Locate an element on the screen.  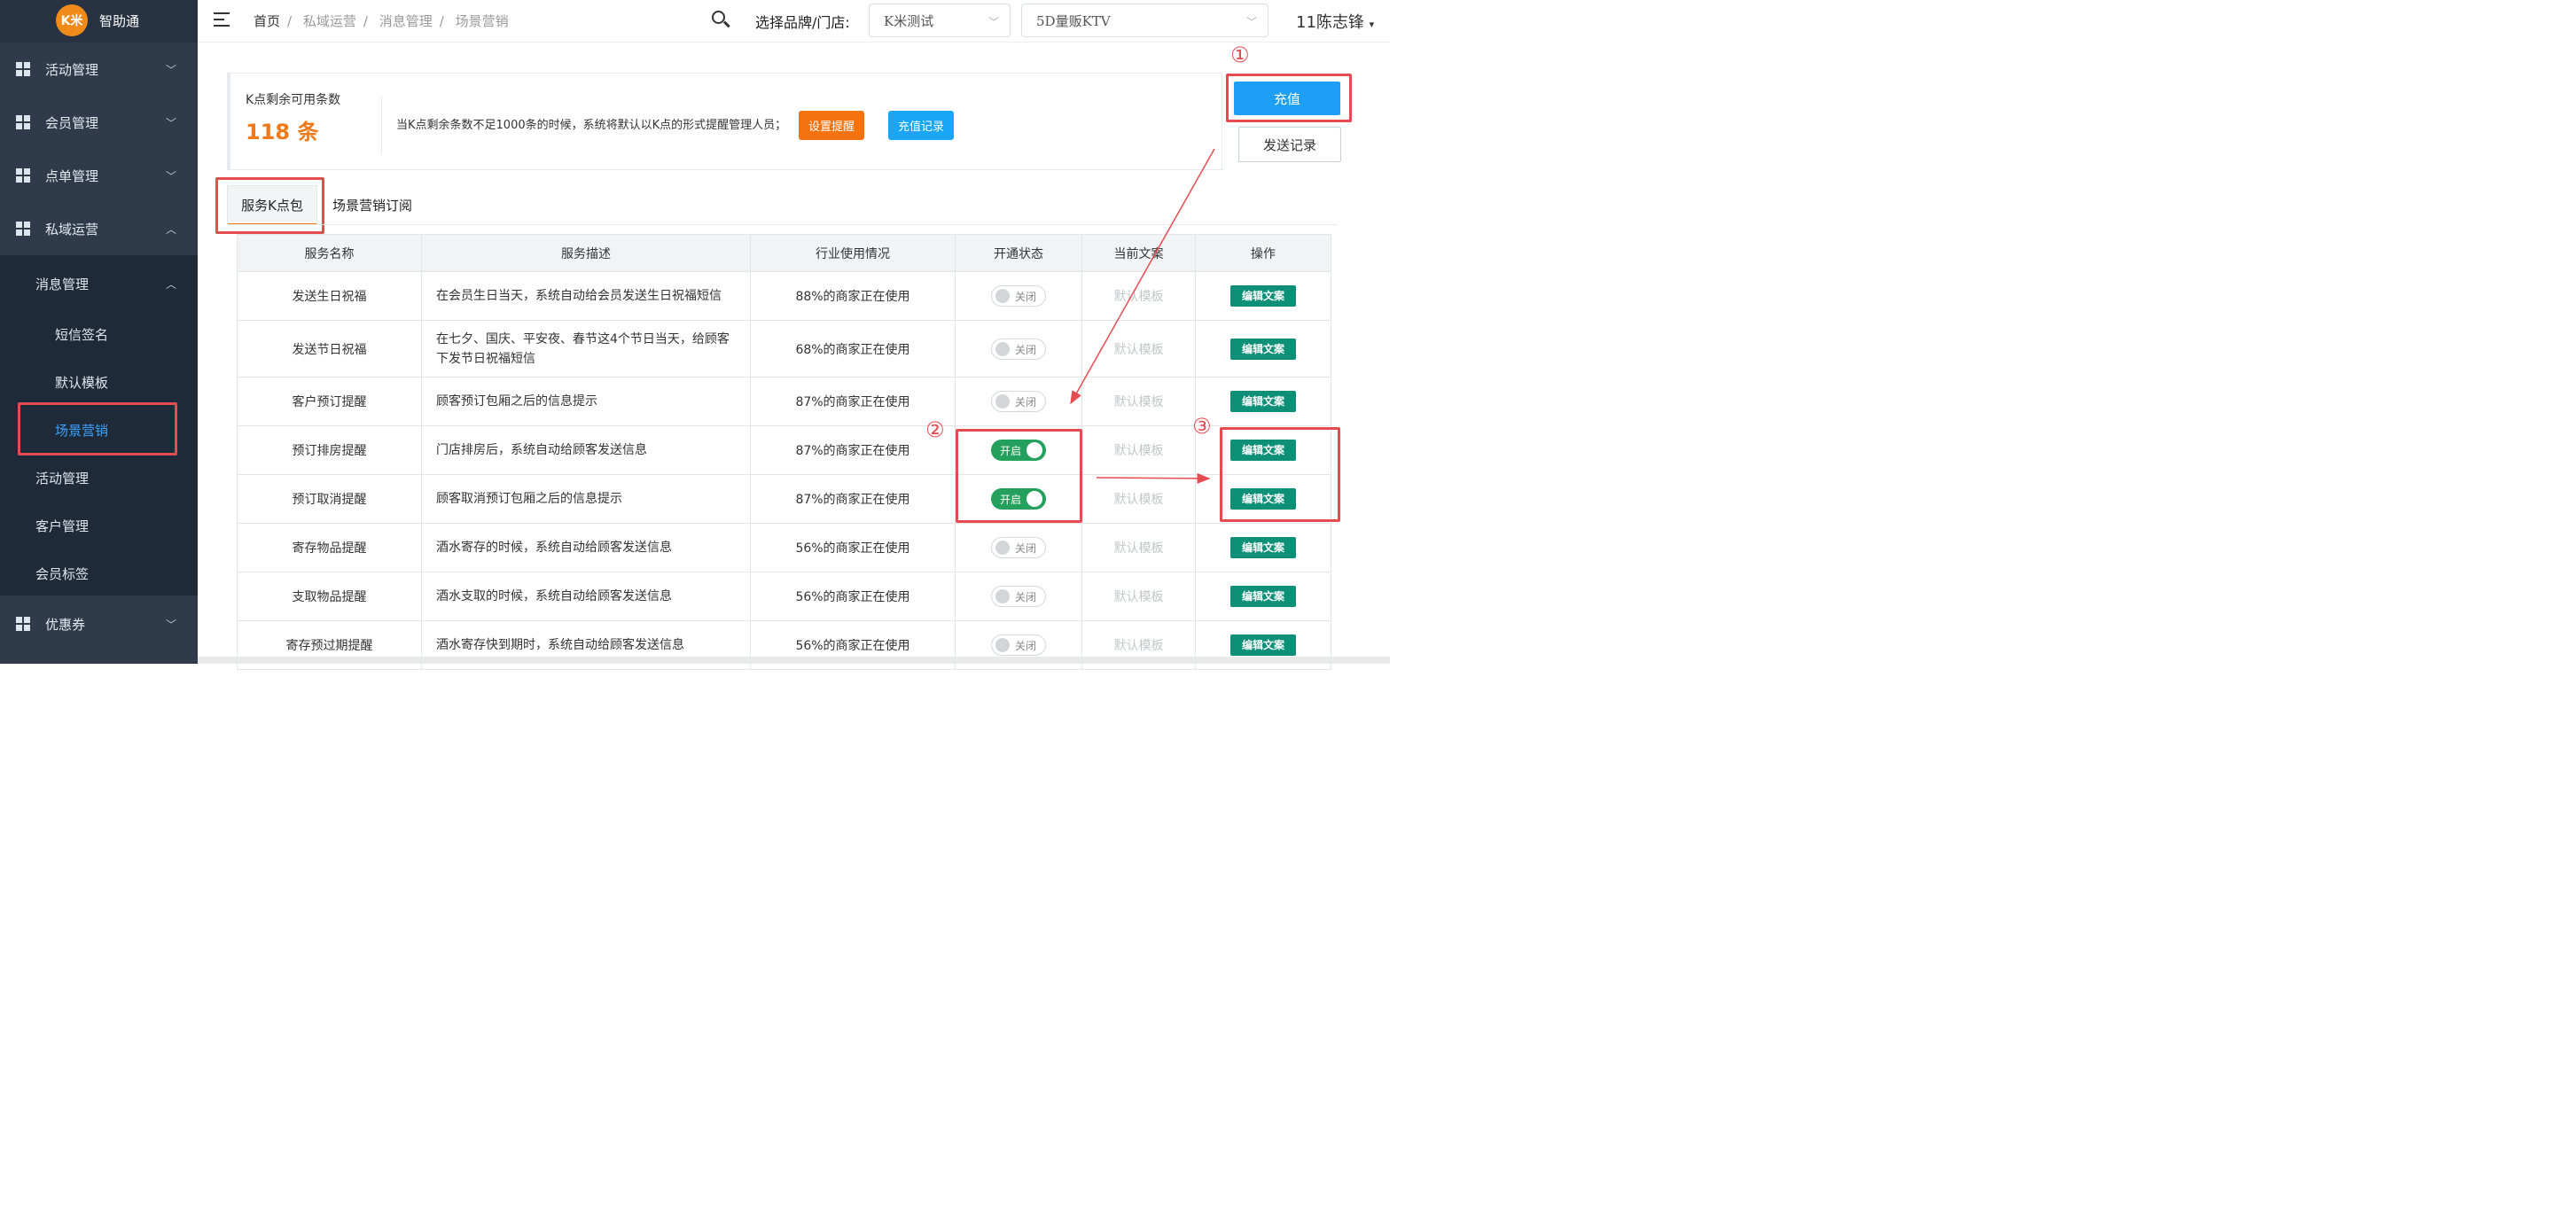
arrow-to-status is located at coordinates (1142, 276).